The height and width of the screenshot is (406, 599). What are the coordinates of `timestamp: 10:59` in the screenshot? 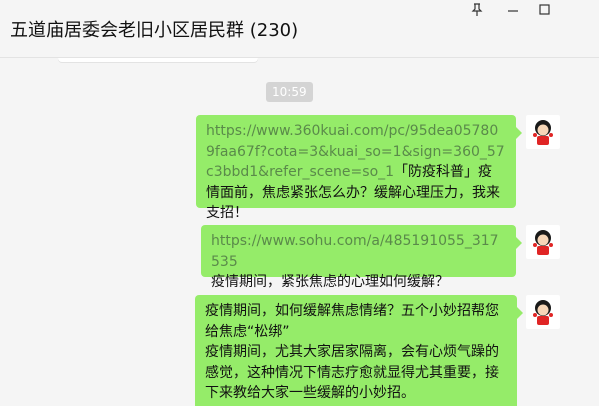 It's located at (289, 92).